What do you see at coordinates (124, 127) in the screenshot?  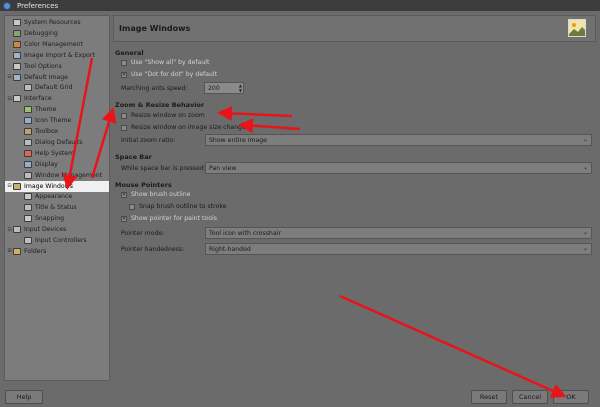 I see `resize-image-checkbox` at bounding box center [124, 127].